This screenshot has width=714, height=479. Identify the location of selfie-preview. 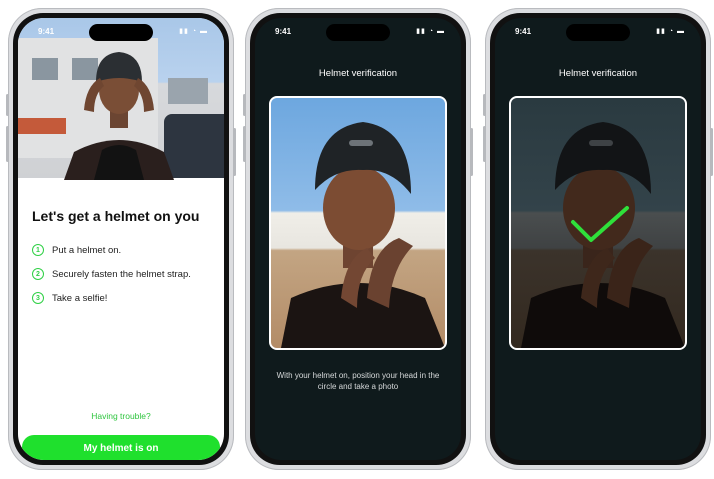
(363, 235).